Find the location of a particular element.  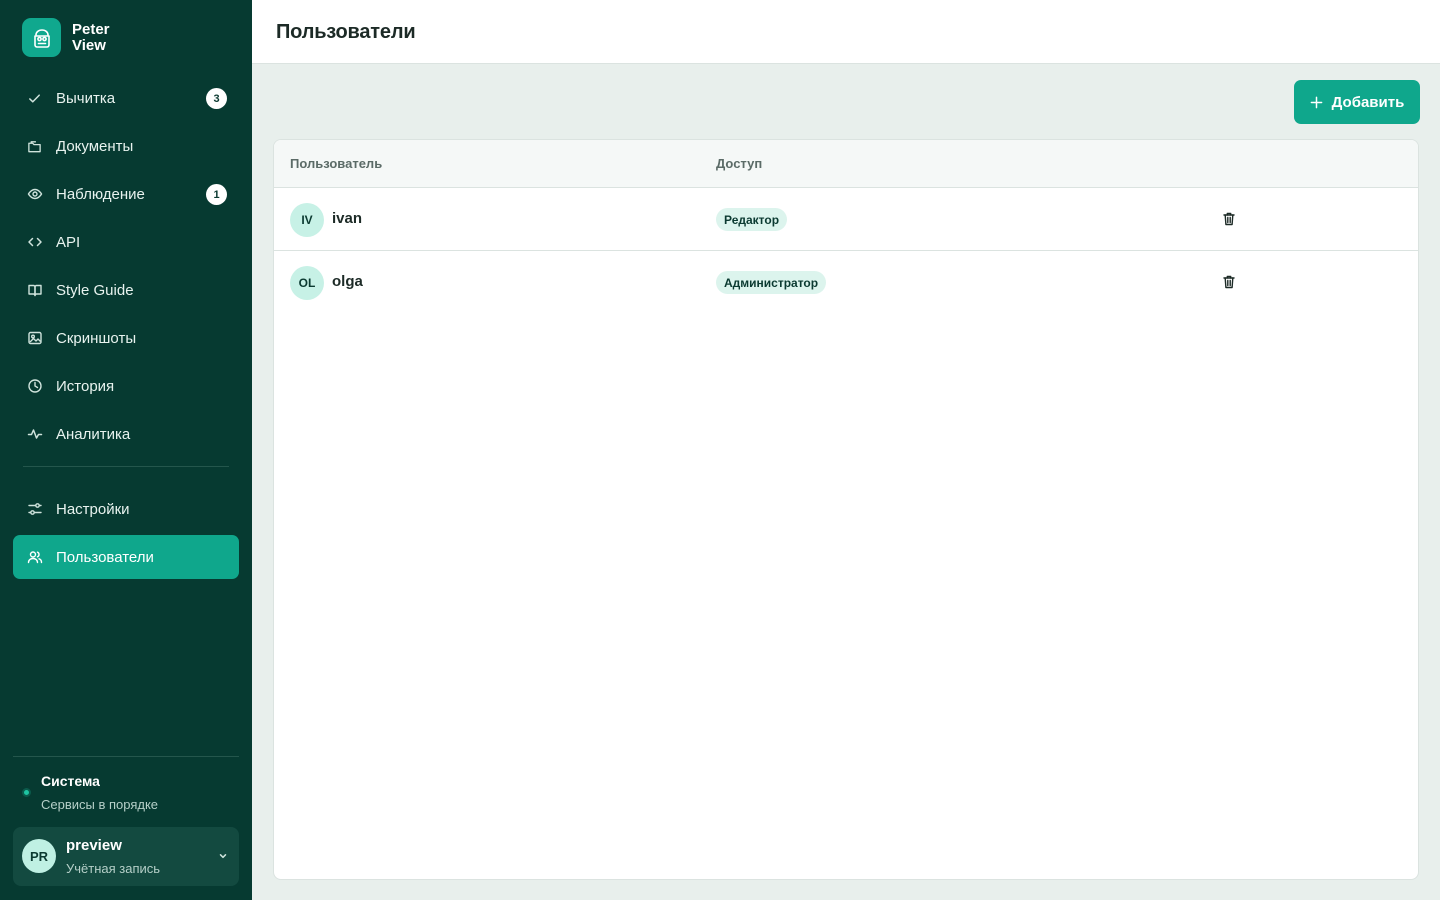

page-title: Пользователи is located at coordinates (346, 32).